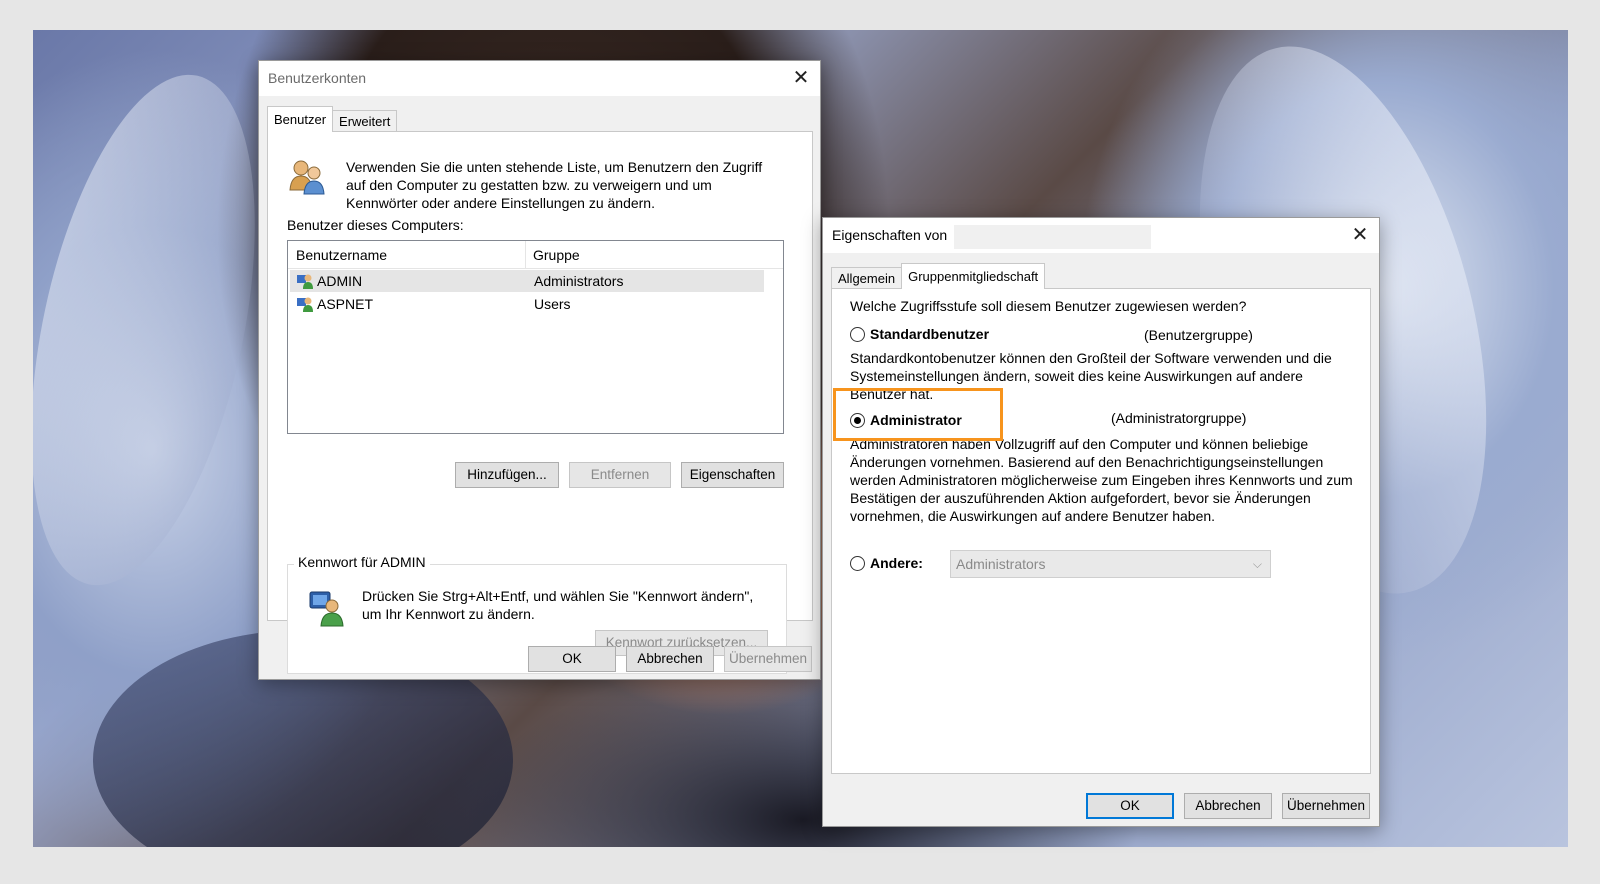  I want to click on other-group-select: Administrators ⌵, so click(1110, 564).